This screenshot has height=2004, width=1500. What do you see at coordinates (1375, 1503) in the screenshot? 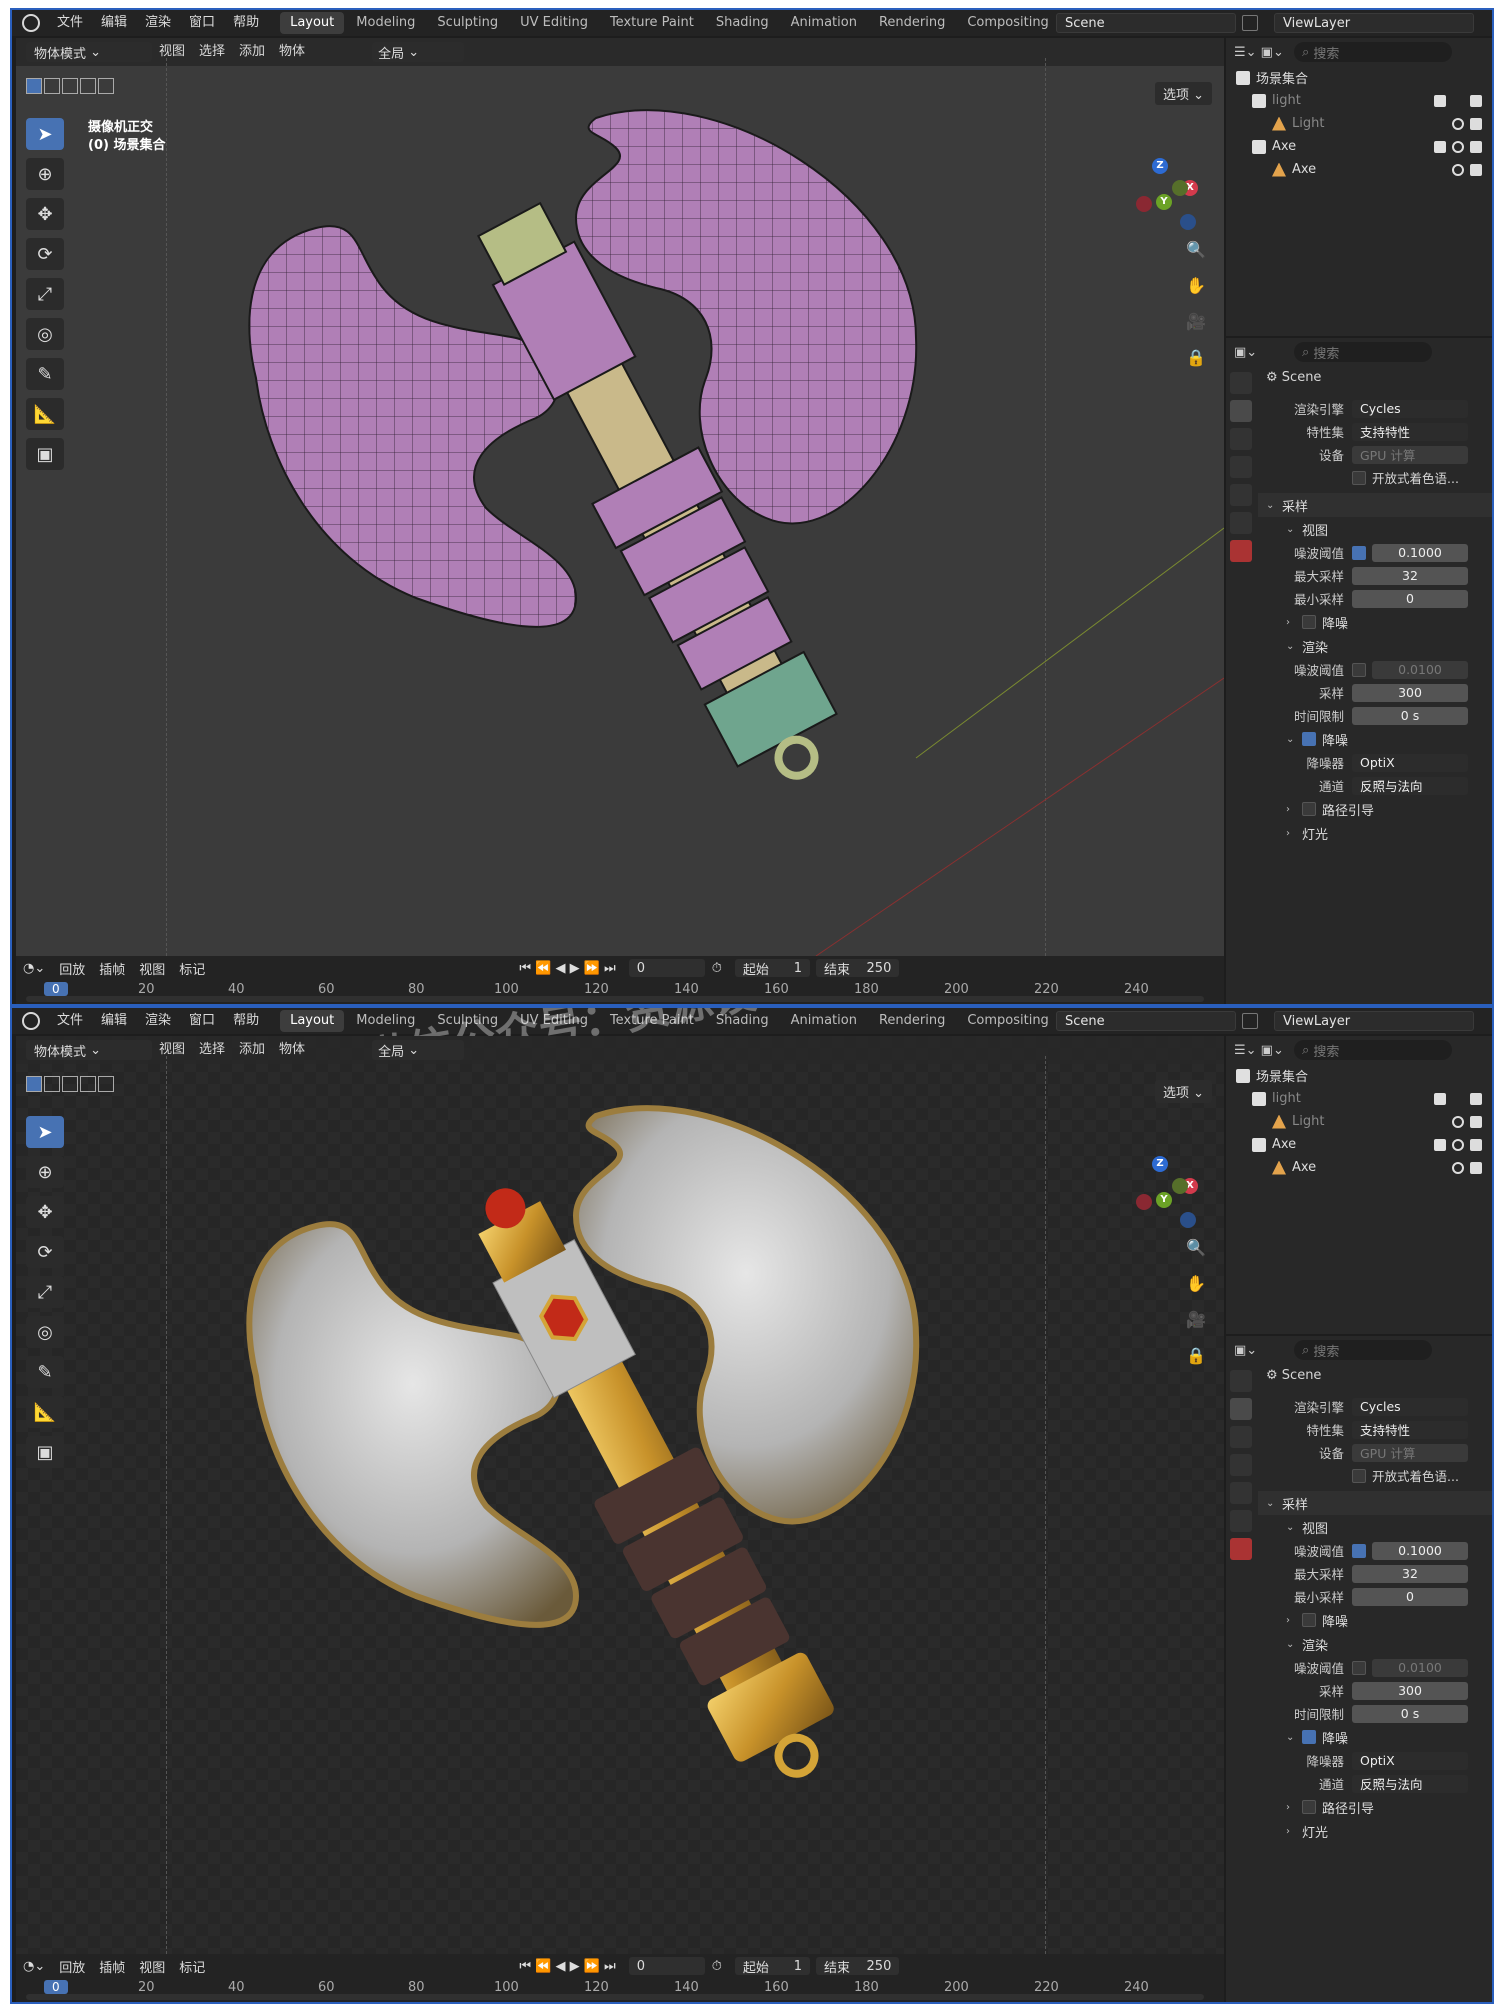
I see `sampling-panel-header: ⌄ 采样` at bounding box center [1375, 1503].